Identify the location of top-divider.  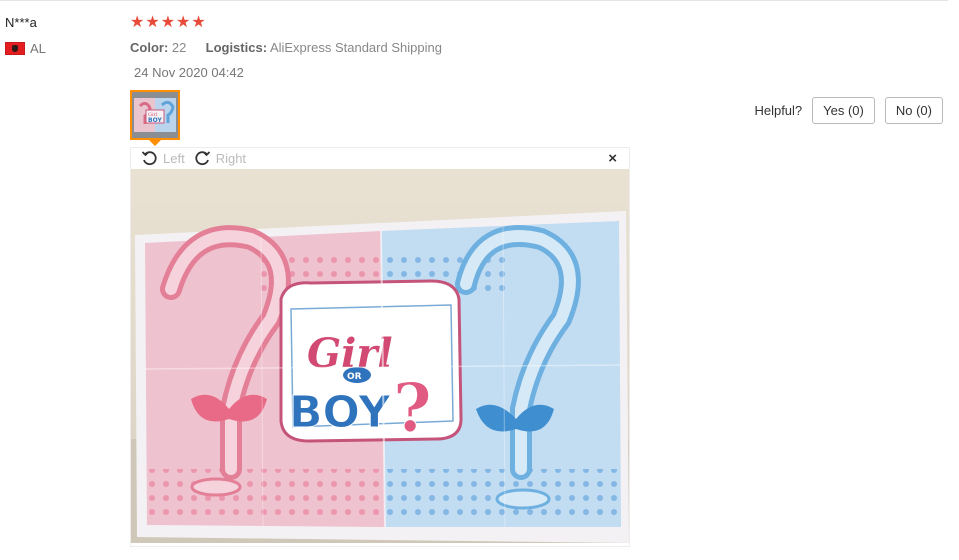
(474, 0).